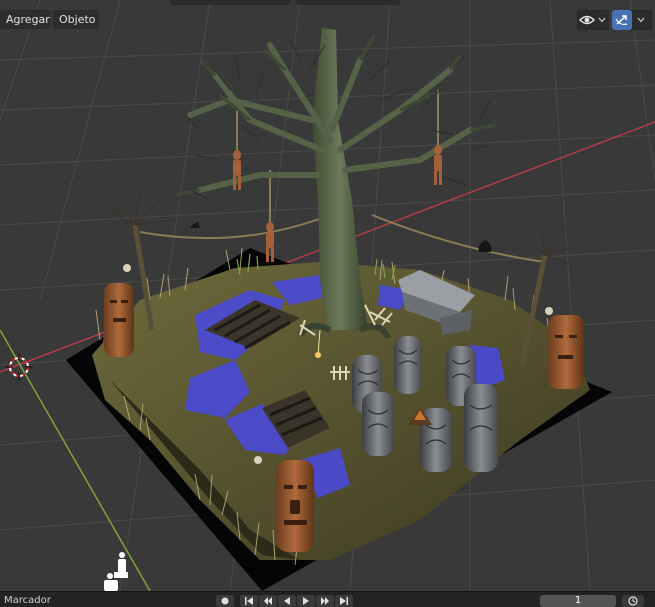 This screenshot has height=607, width=655. I want to click on marker-menu: Marcador, so click(27, 600).